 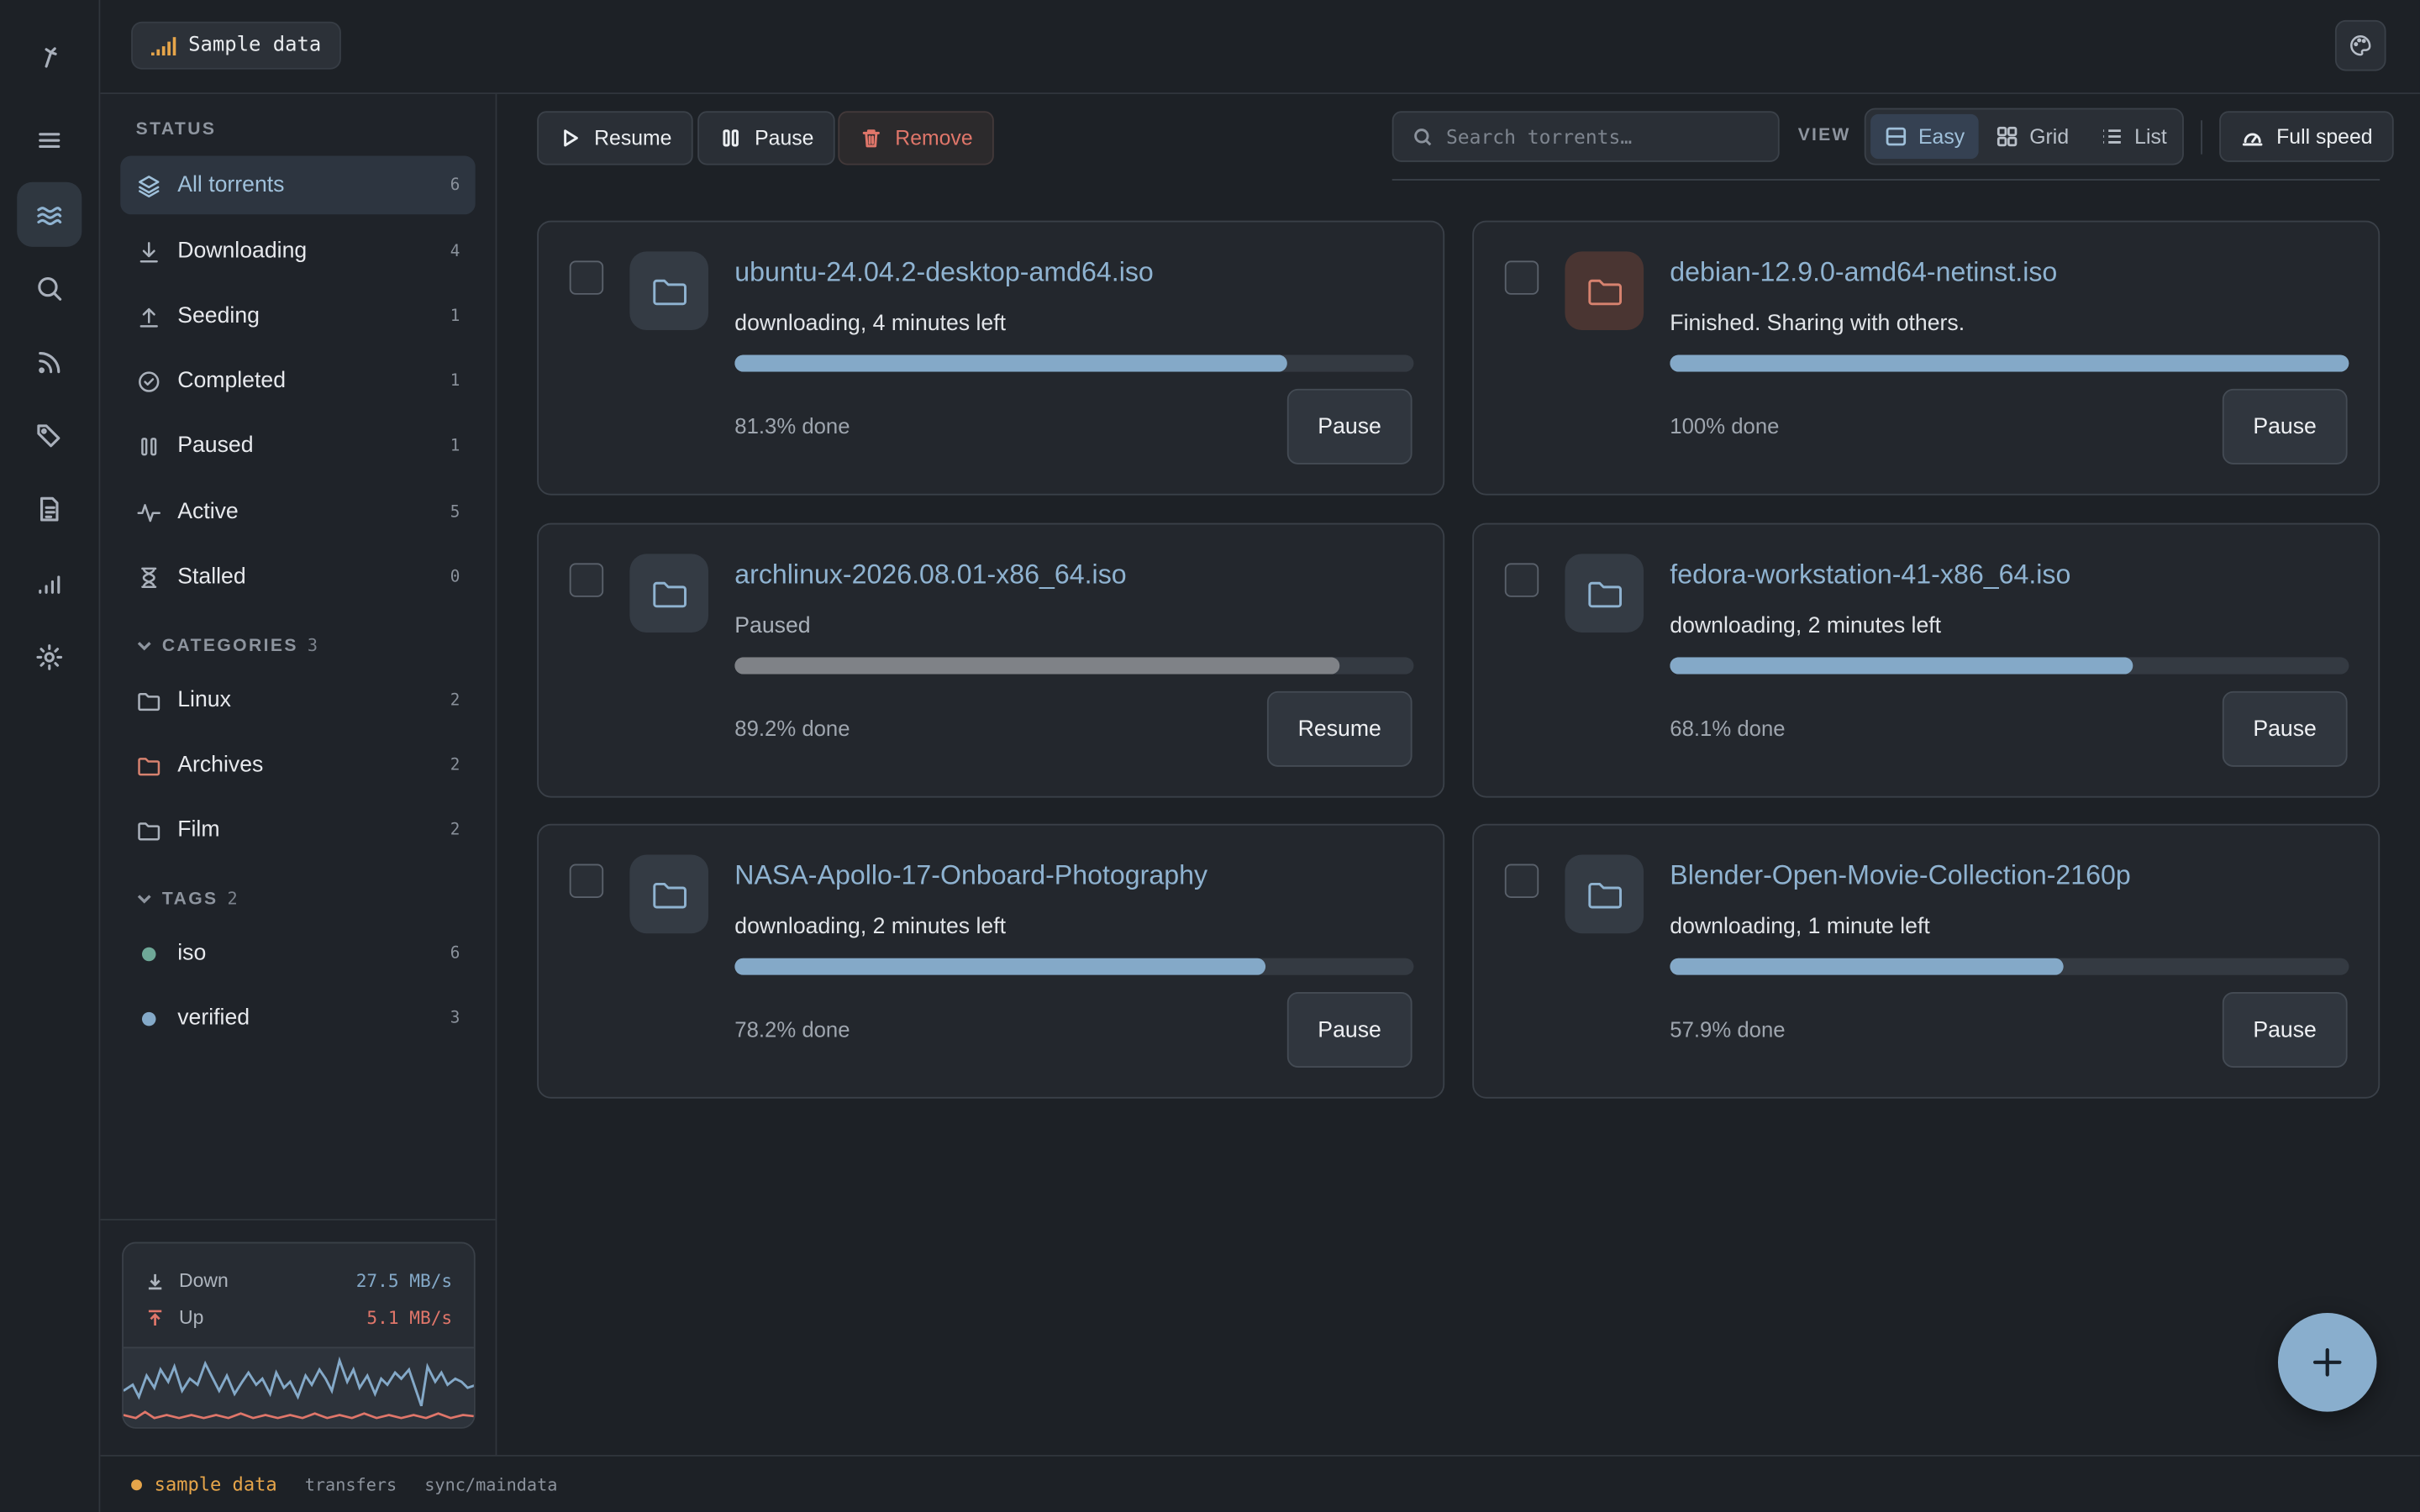 I want to click on search-underline, so click(x=1886, y=180).